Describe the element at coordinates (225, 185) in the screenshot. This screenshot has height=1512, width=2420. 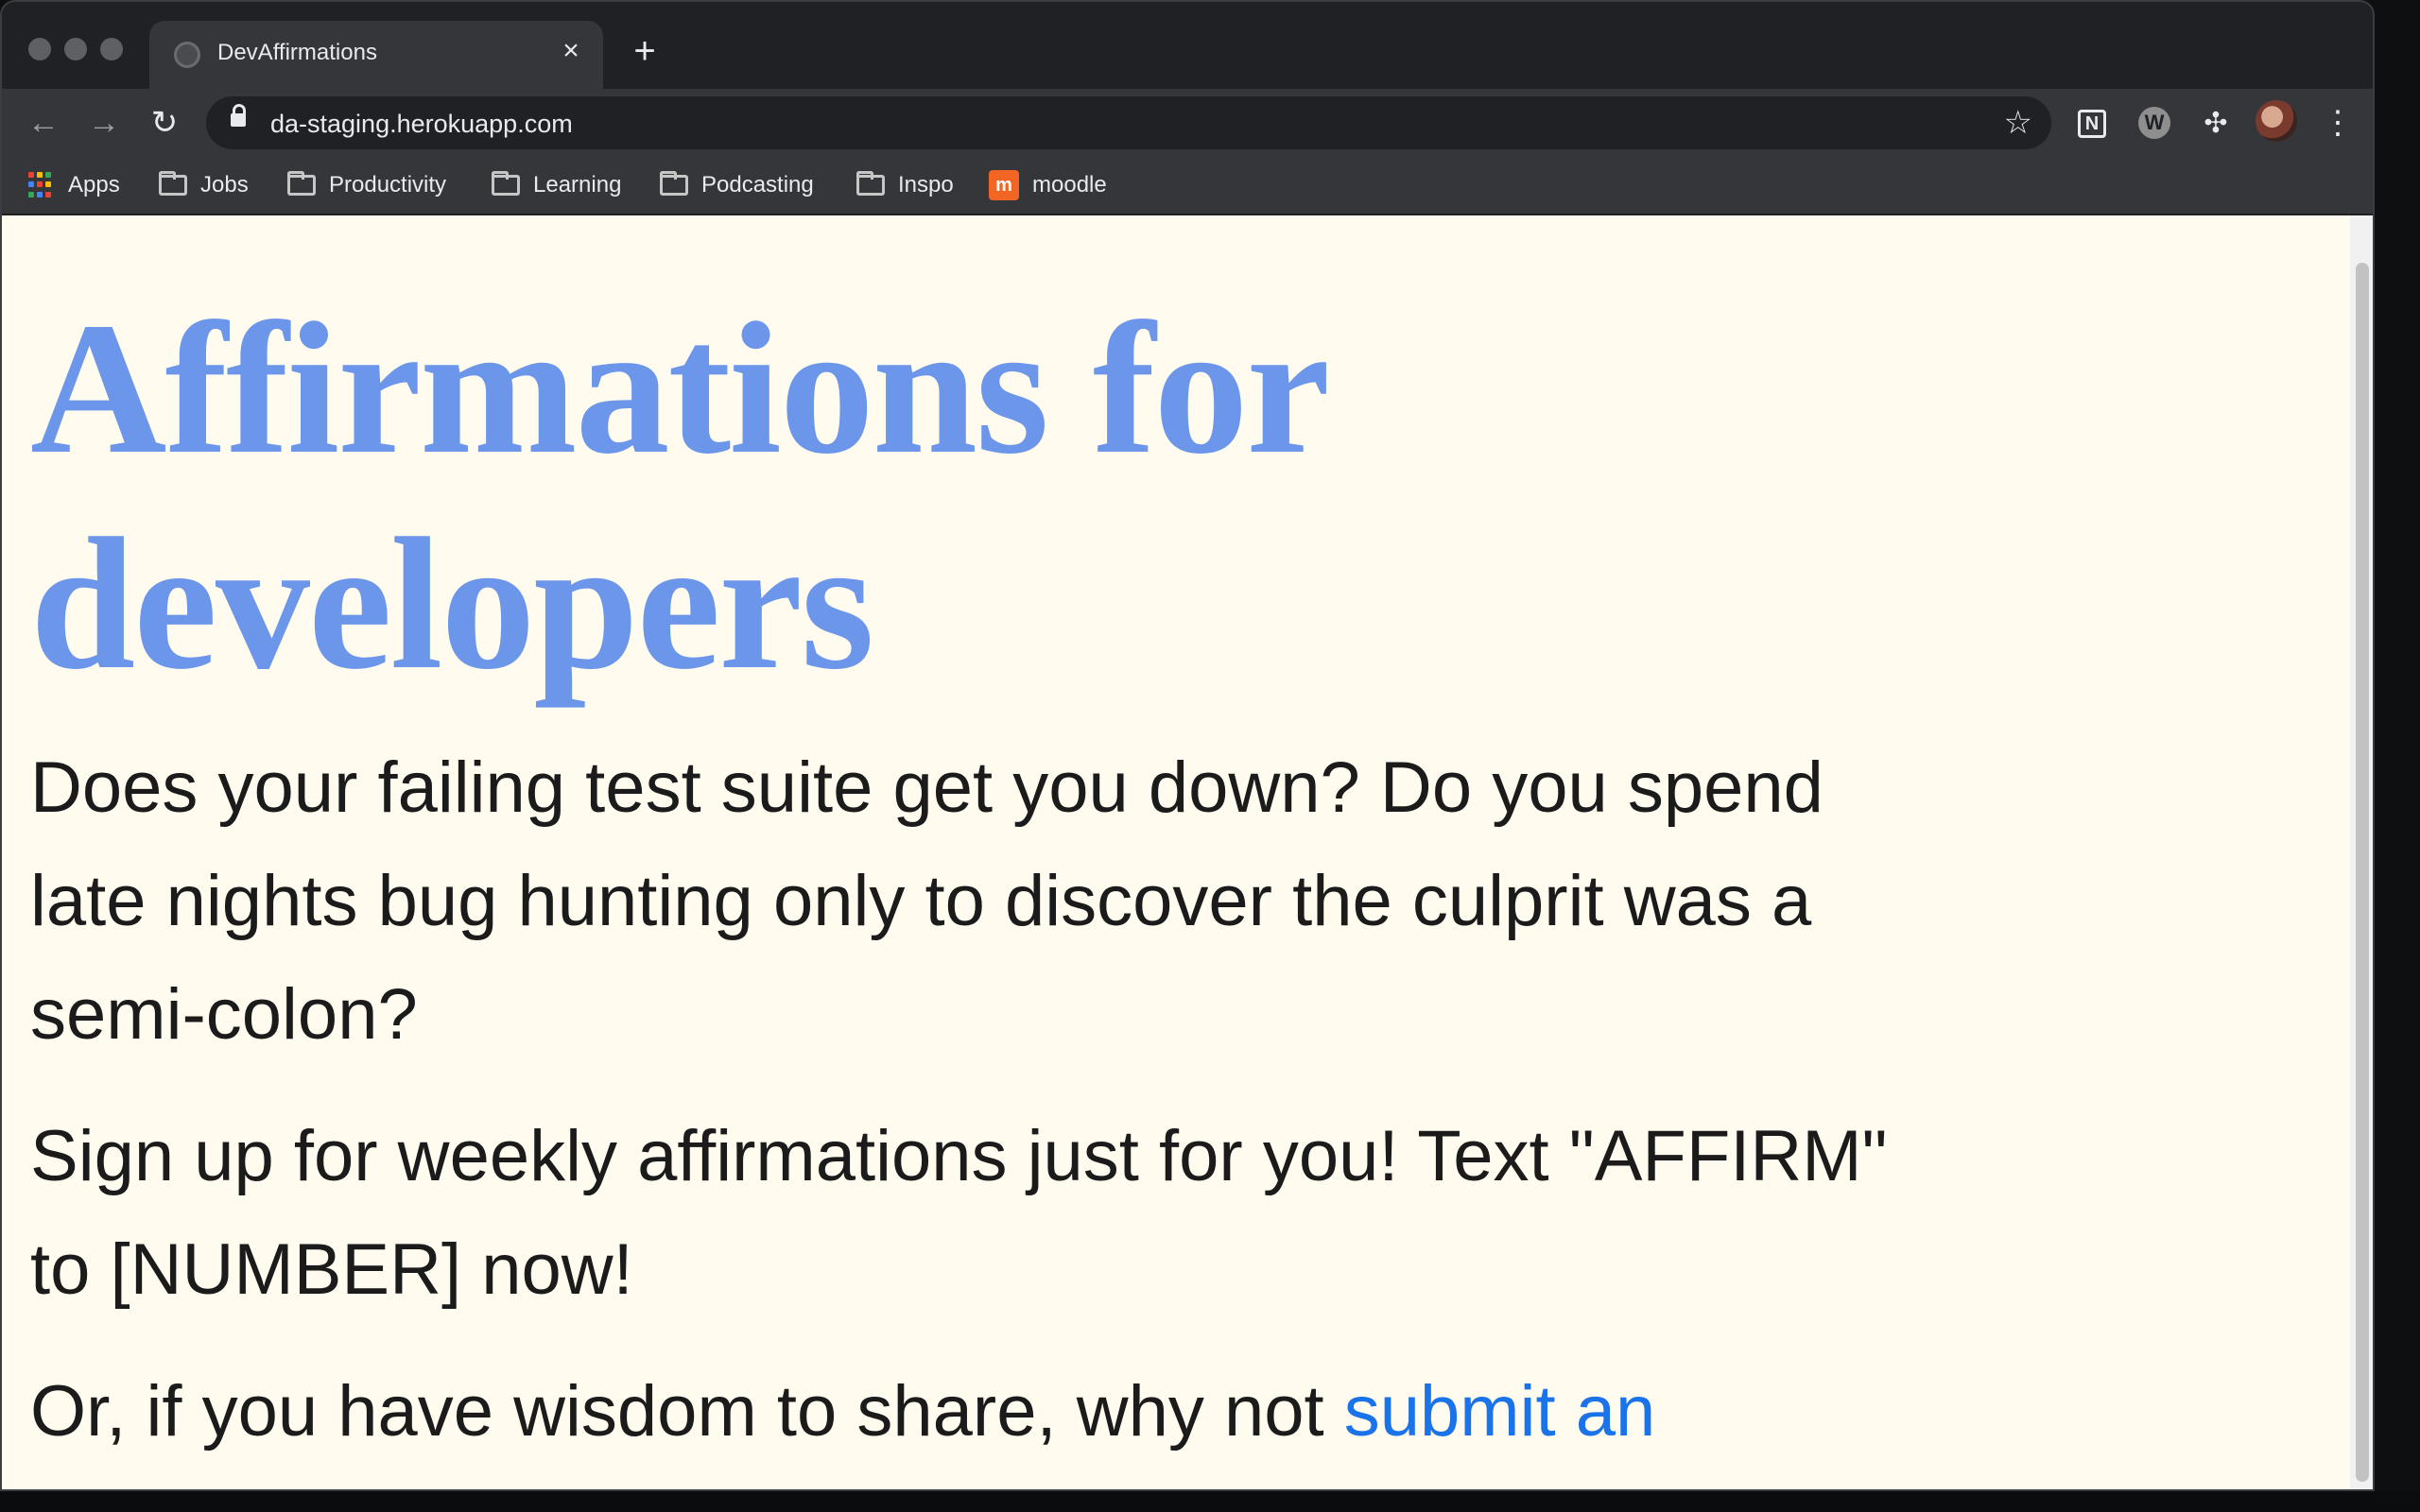
I see `bookmark-label: Jobs` at that location.